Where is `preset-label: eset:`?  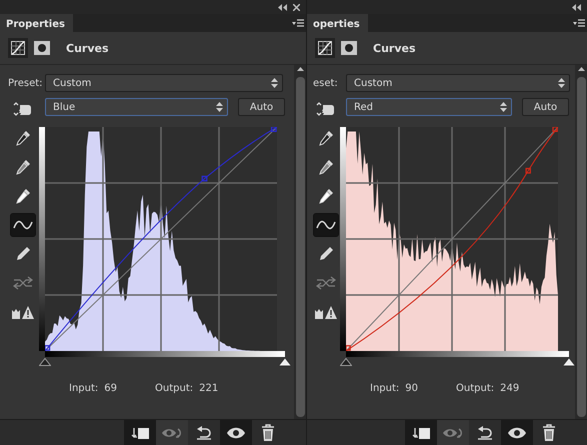
preset-label: eset: is located at coordinates (325, 83).